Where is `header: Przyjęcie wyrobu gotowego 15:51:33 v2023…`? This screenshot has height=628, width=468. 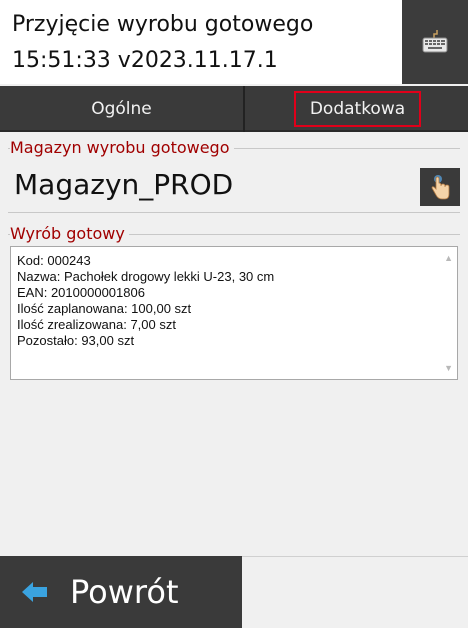
header: Przyjęcie wyrobu gotowego 15:51:33 v2023… is located at coordinates (234, 42).